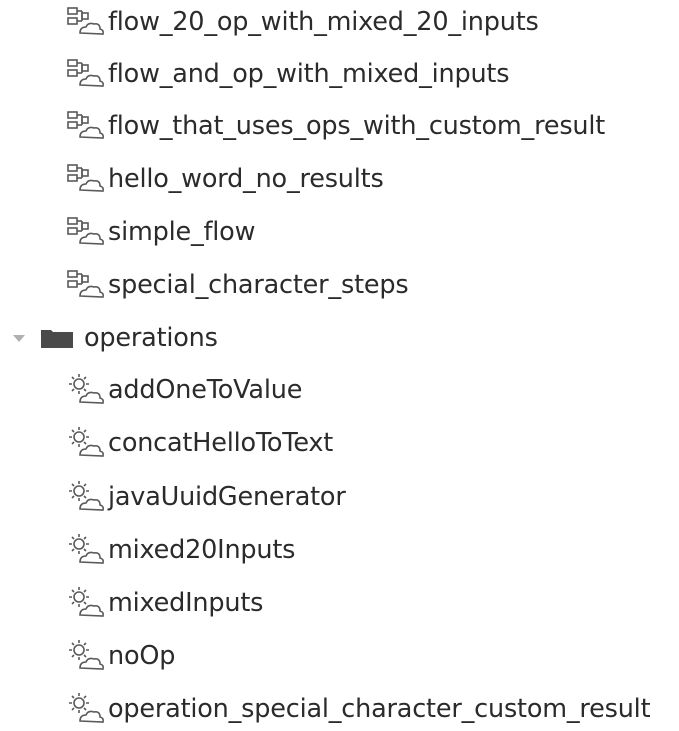 This screenshot has width=679, height=731. What do you see at coordinates (182, 232) in the screenshot?
I see `tree-item-label: simple_flow` at bounding box center [182, 232].